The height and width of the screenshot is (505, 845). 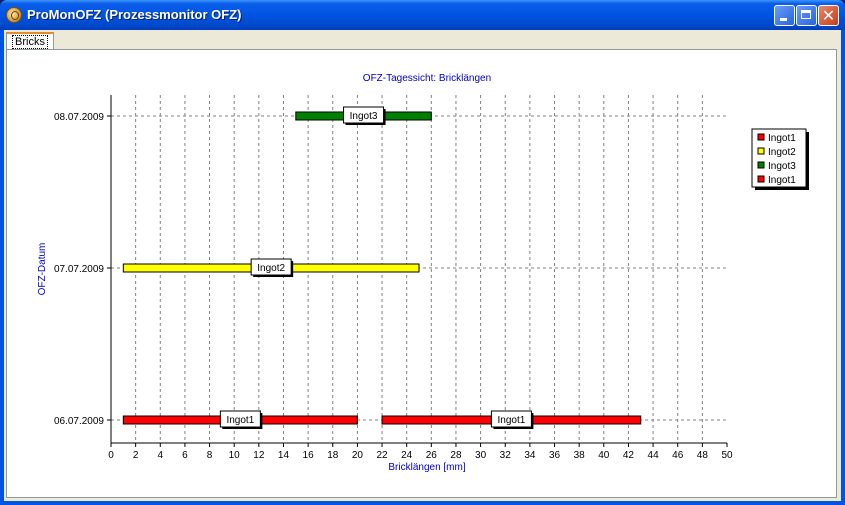 I want to click on legend-entry: Ingot3, so click(x=782, y=166).